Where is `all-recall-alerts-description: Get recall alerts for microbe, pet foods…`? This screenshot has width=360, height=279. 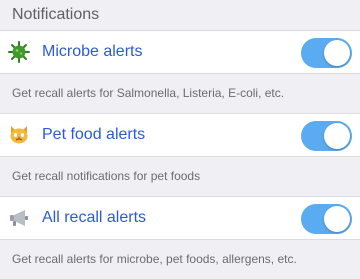
all-recall-alerts-description: Get recall alerts for microbe, pet foods… is located at coordinates (154, 259).